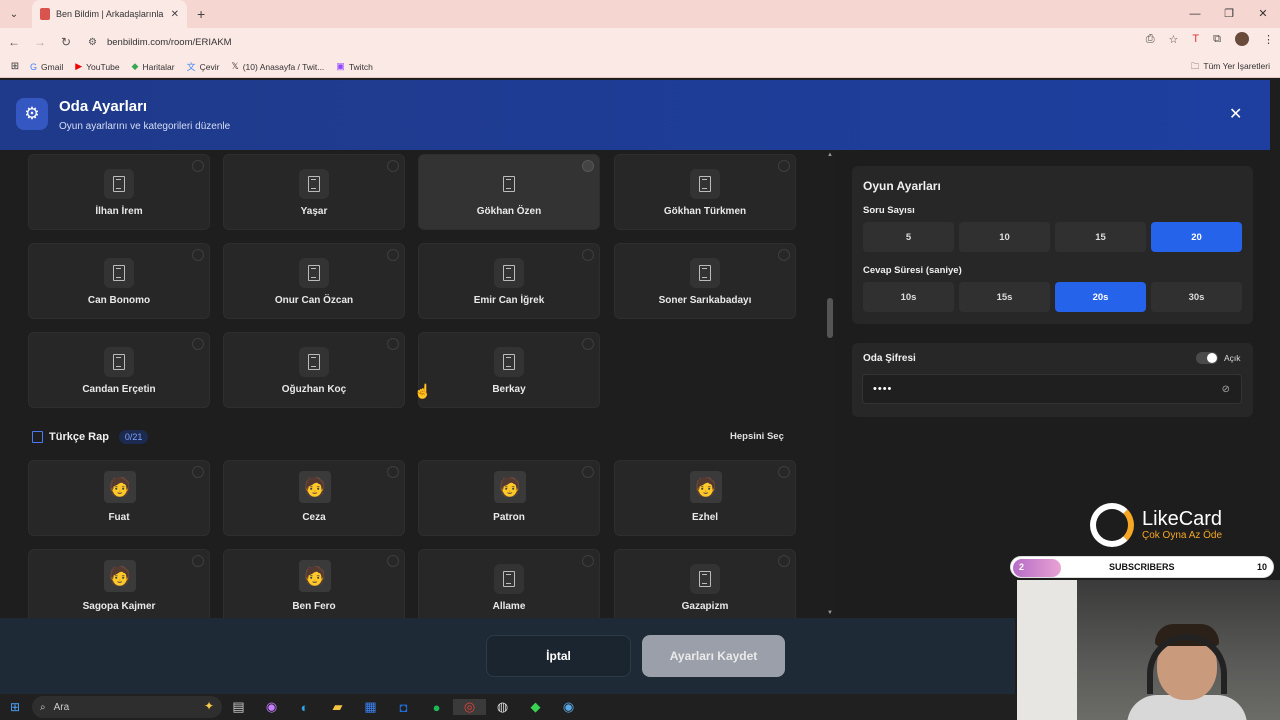 This screenshot has width=1280, height=720. What do you see at coordinates (883, 389) in the screenshot?
I see `password-value: ••••` at bounding box center [883, 389].